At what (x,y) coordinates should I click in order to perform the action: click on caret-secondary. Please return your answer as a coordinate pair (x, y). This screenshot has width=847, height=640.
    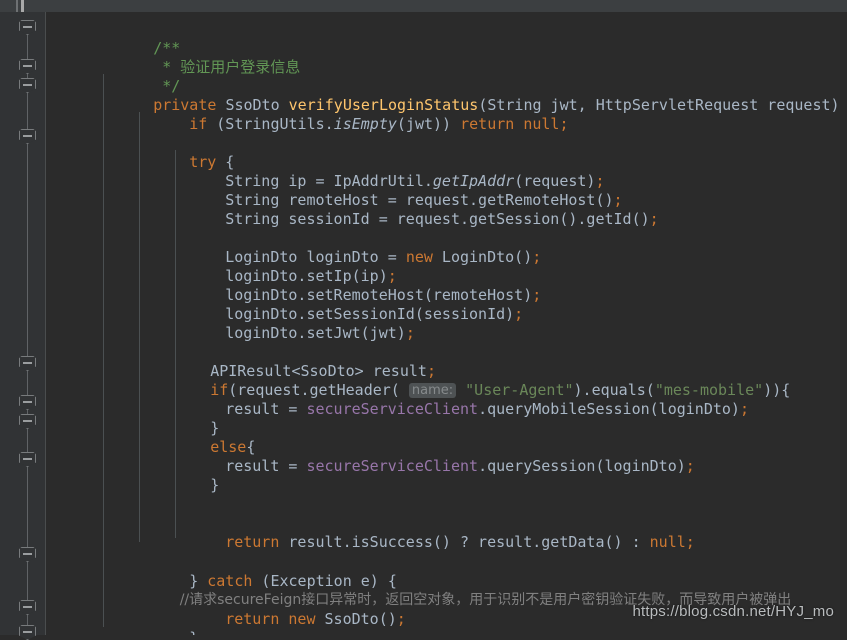
    Looking at the image, I should click on (17, 6).